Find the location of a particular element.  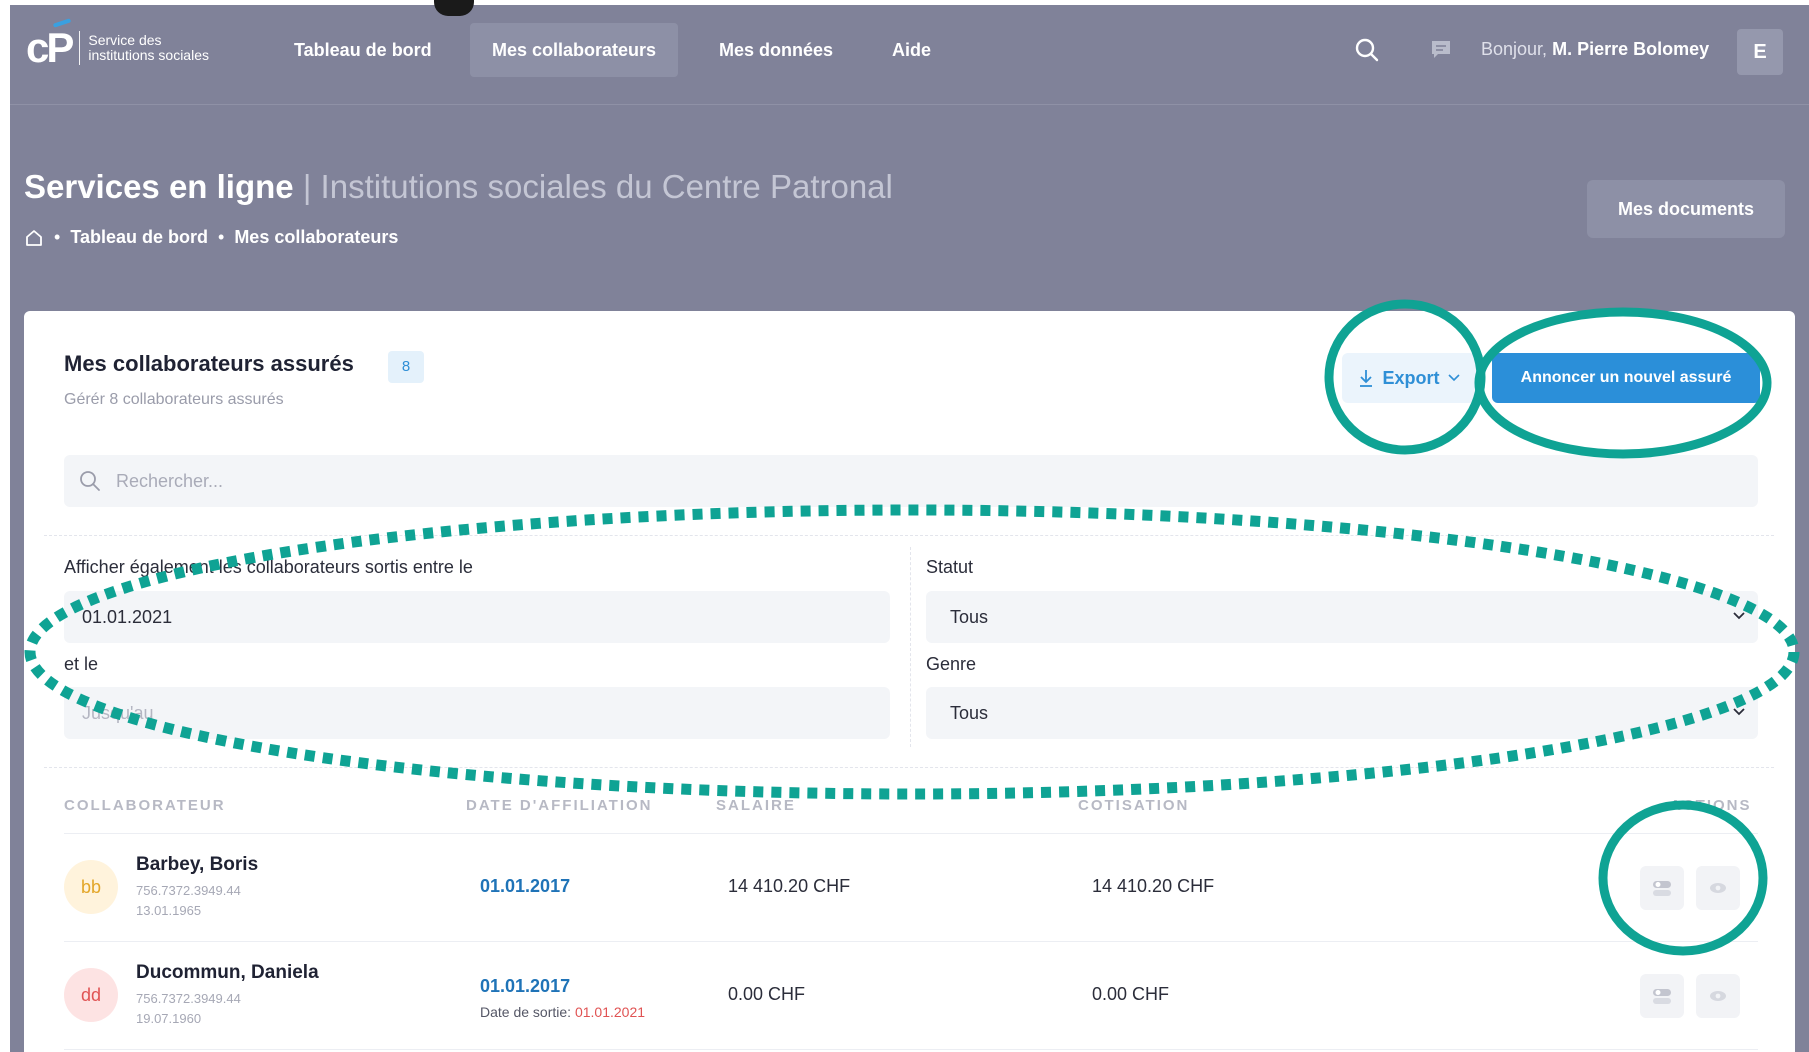

user-name: M. Pierre Bolomey is located at coordinates (1631, 49).